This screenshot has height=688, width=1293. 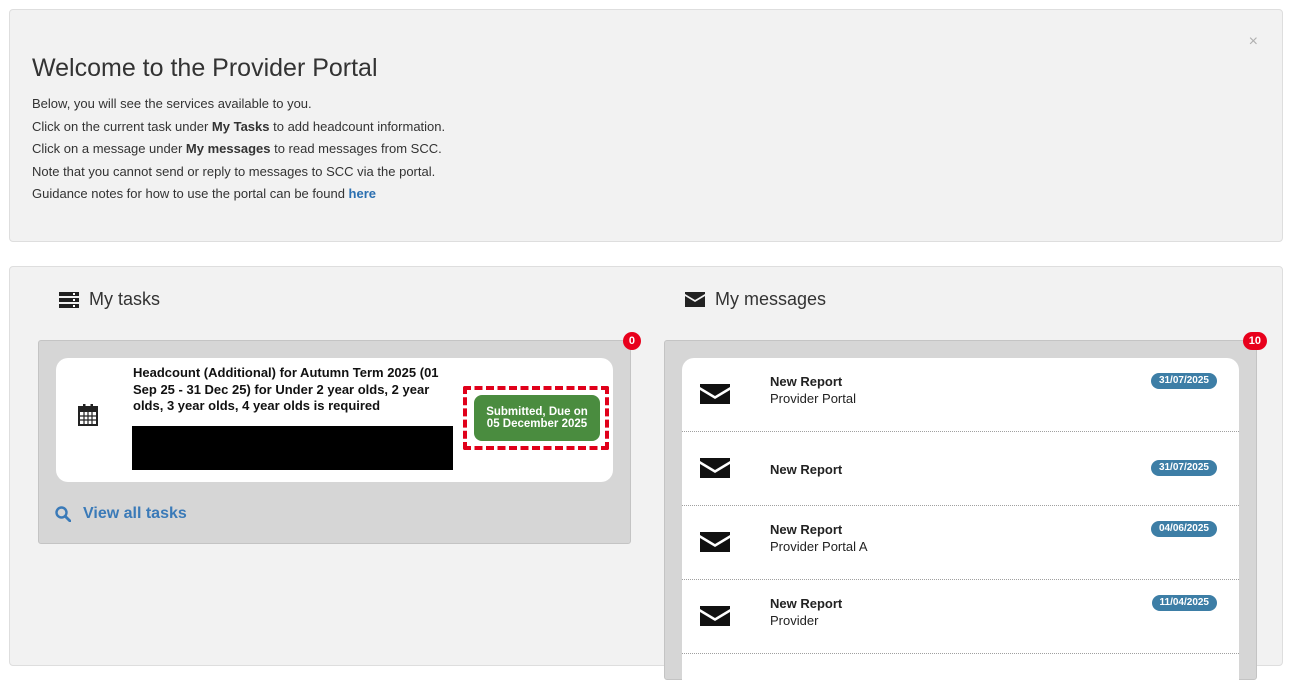 What do you see at coordinates (122, 126) in the screenshot?
I see `instruction-text: Click on the current task under` at bounding box center [122, 126].